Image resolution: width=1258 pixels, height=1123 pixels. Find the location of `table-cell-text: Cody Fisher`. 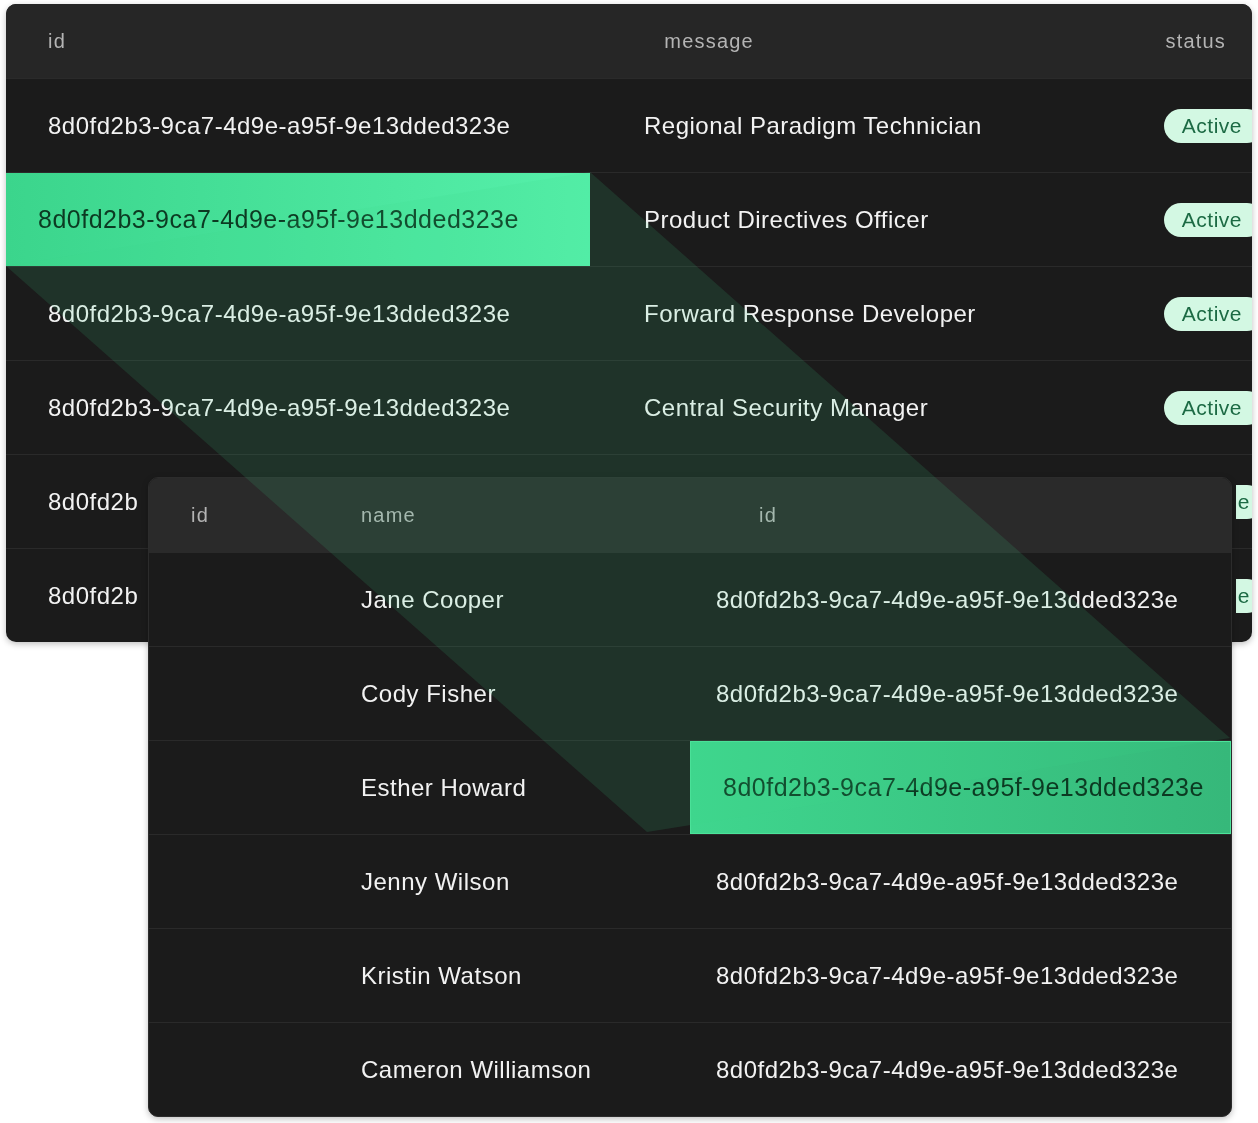

table-cell-text: Cody Fisher is located at coordinates (428, 693).